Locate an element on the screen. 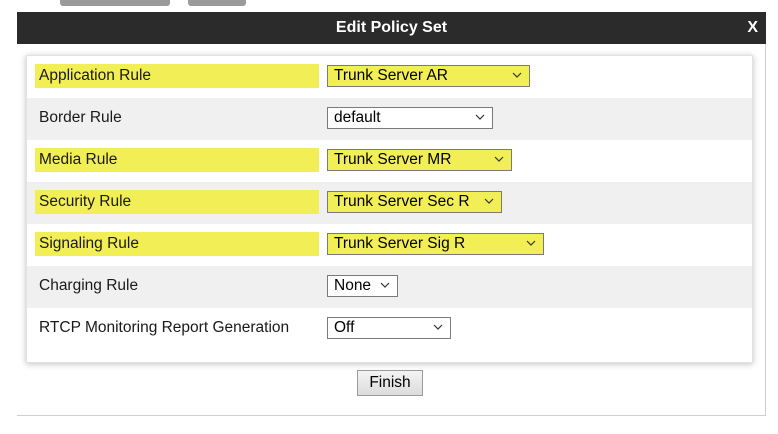 The width and height of the screenshot is (778, 434). rule-label: Signaling Rule is located at coordinates (177, 244).